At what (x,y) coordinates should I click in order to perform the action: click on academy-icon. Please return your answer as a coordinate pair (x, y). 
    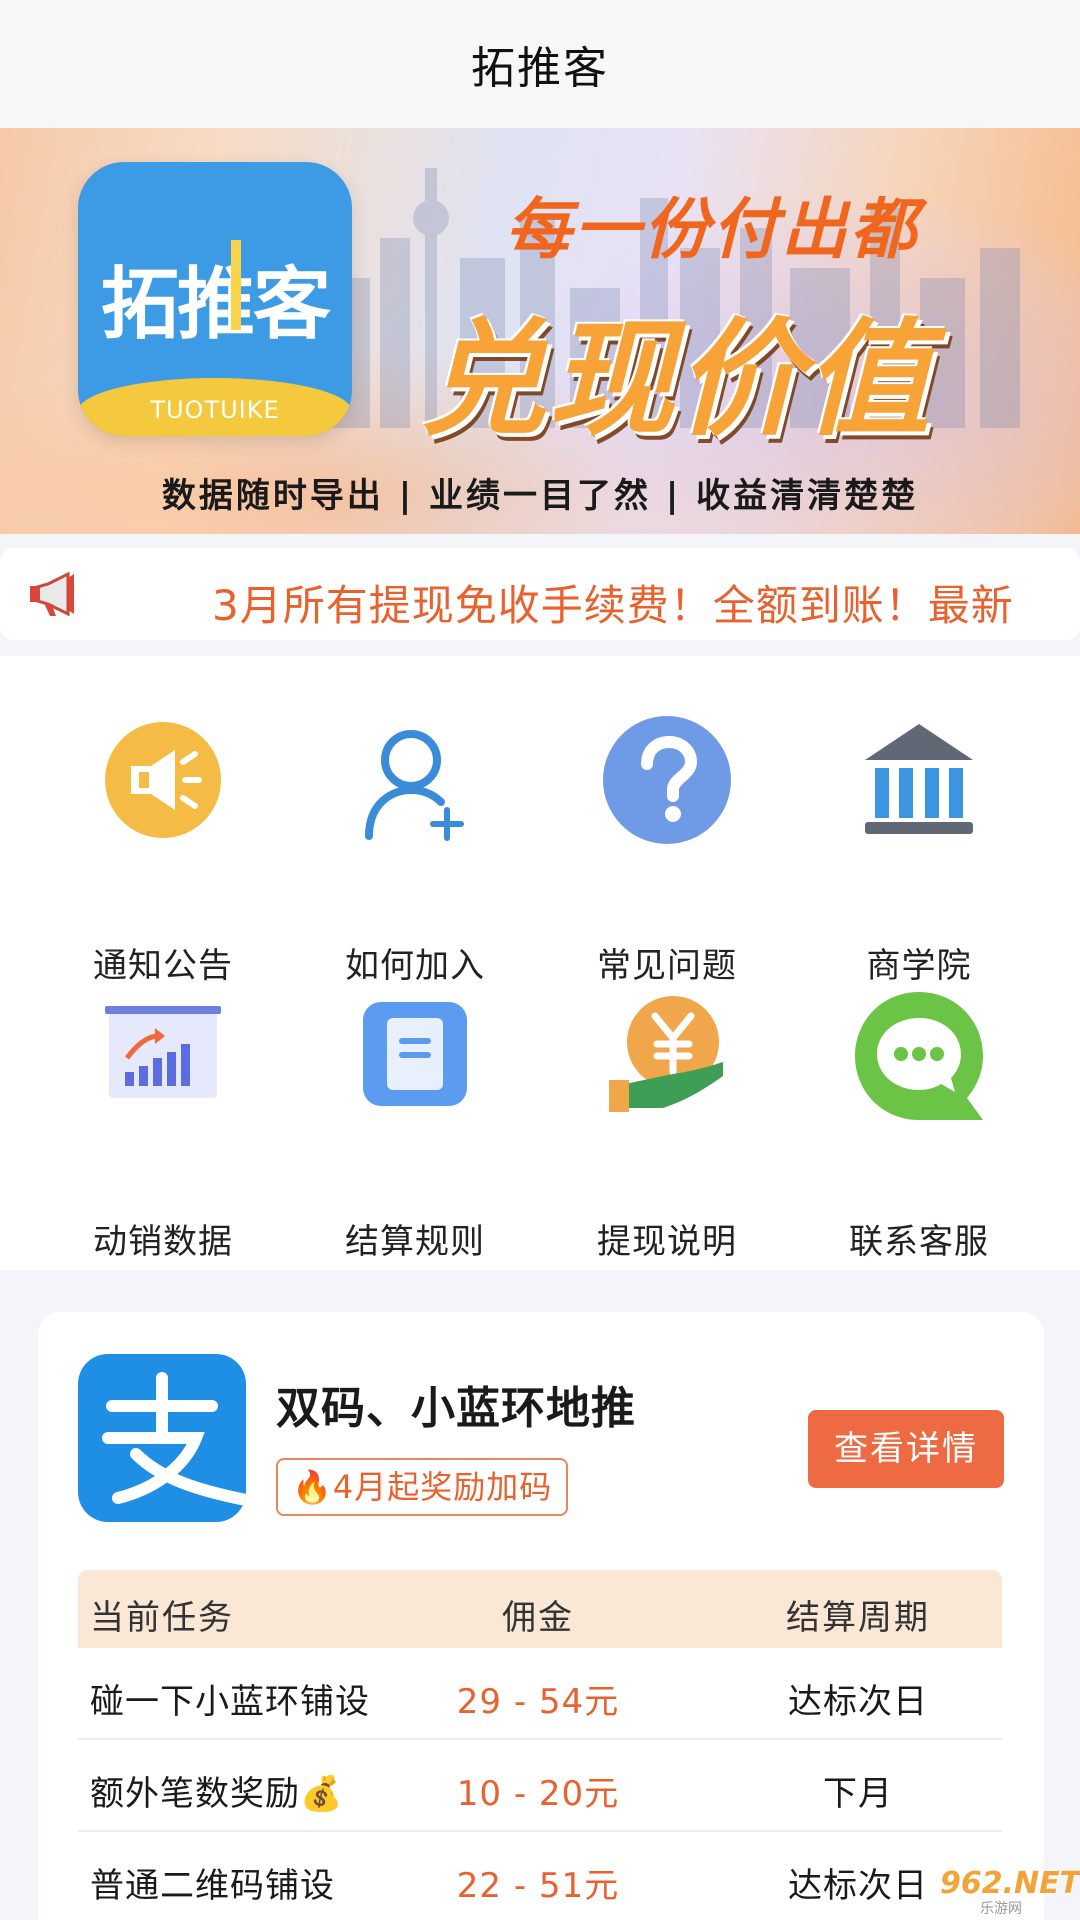
    Looking at the image, I should click on (919, 779).